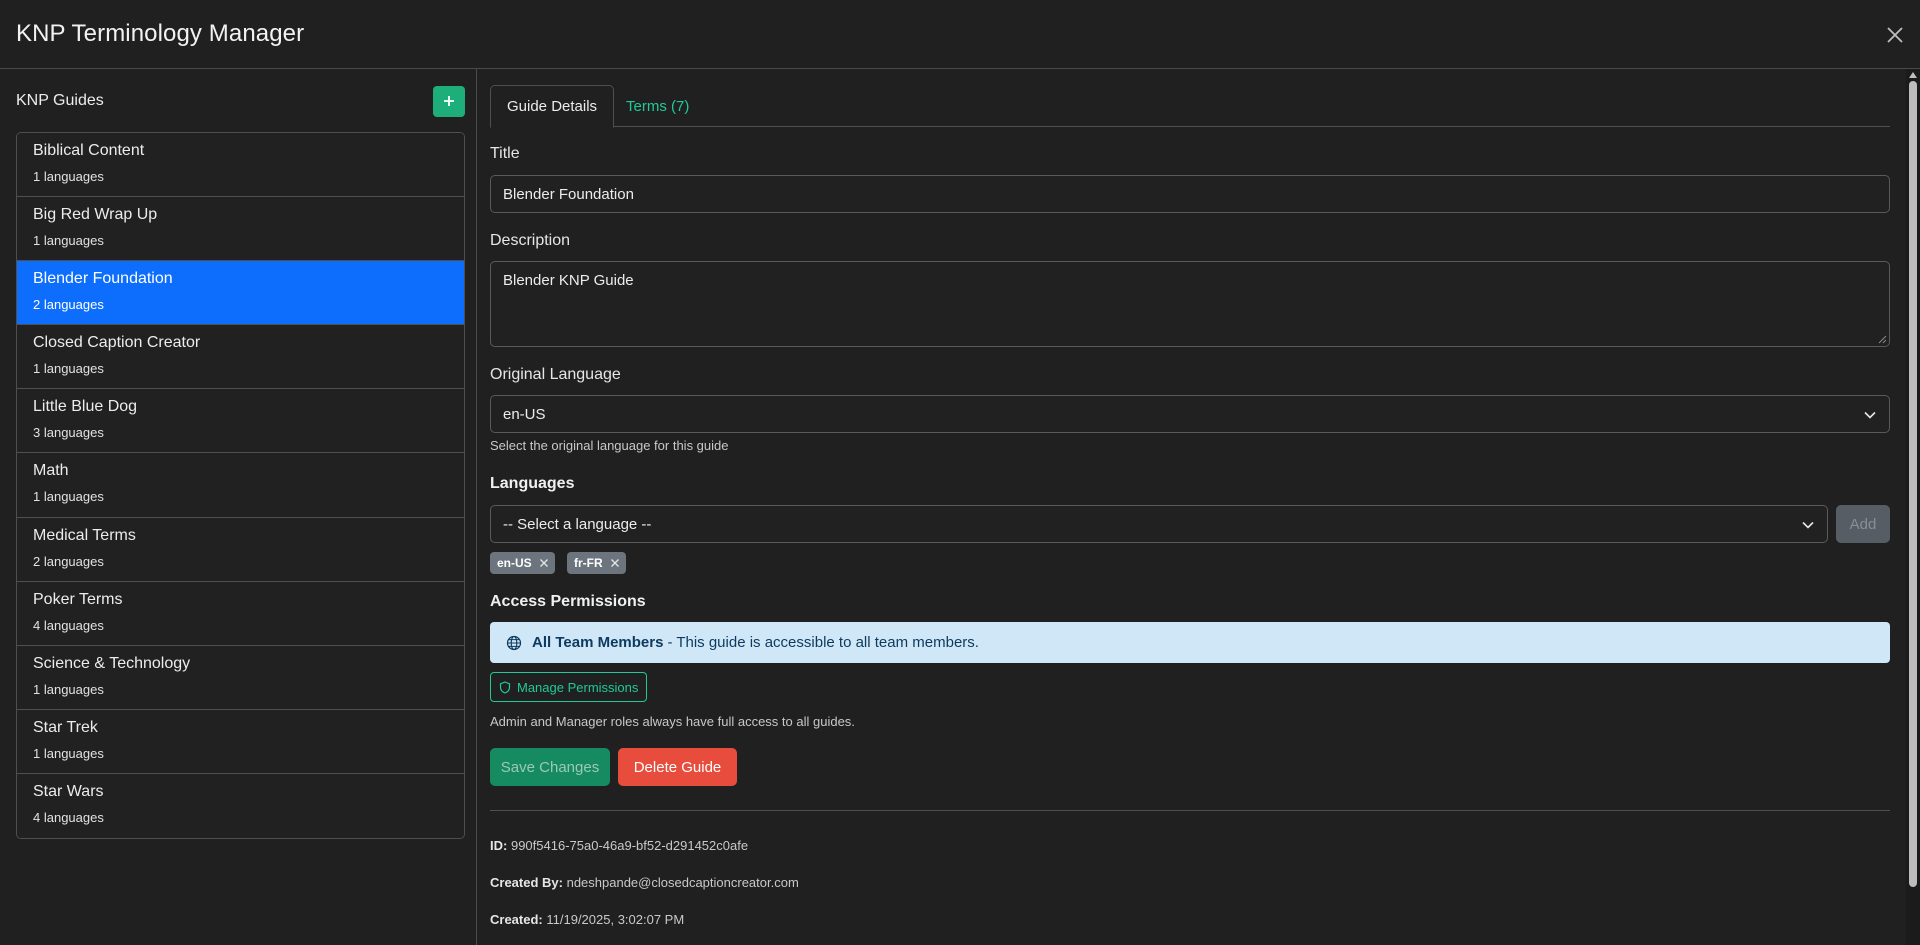 The height and width of the screenshot is (945, 1920). I want to click on guide-item: Math 1 languages, so click(240, 485).